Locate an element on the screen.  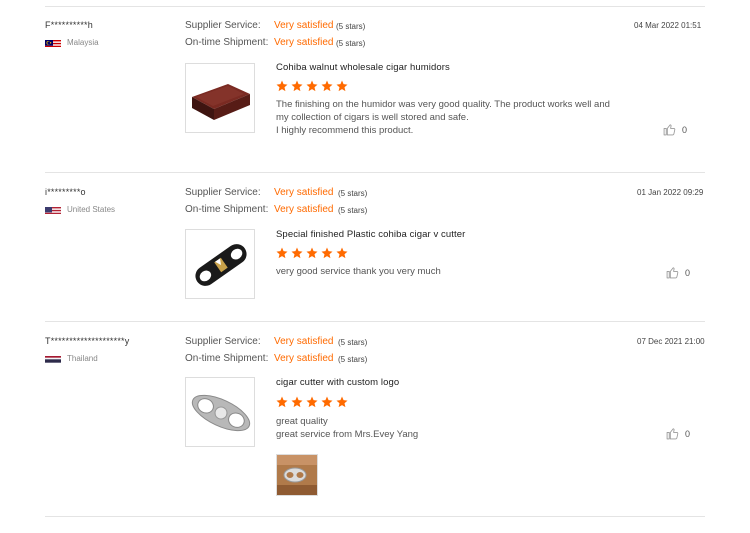
buyer-country: Thailand is located at coordinates (71, 358).